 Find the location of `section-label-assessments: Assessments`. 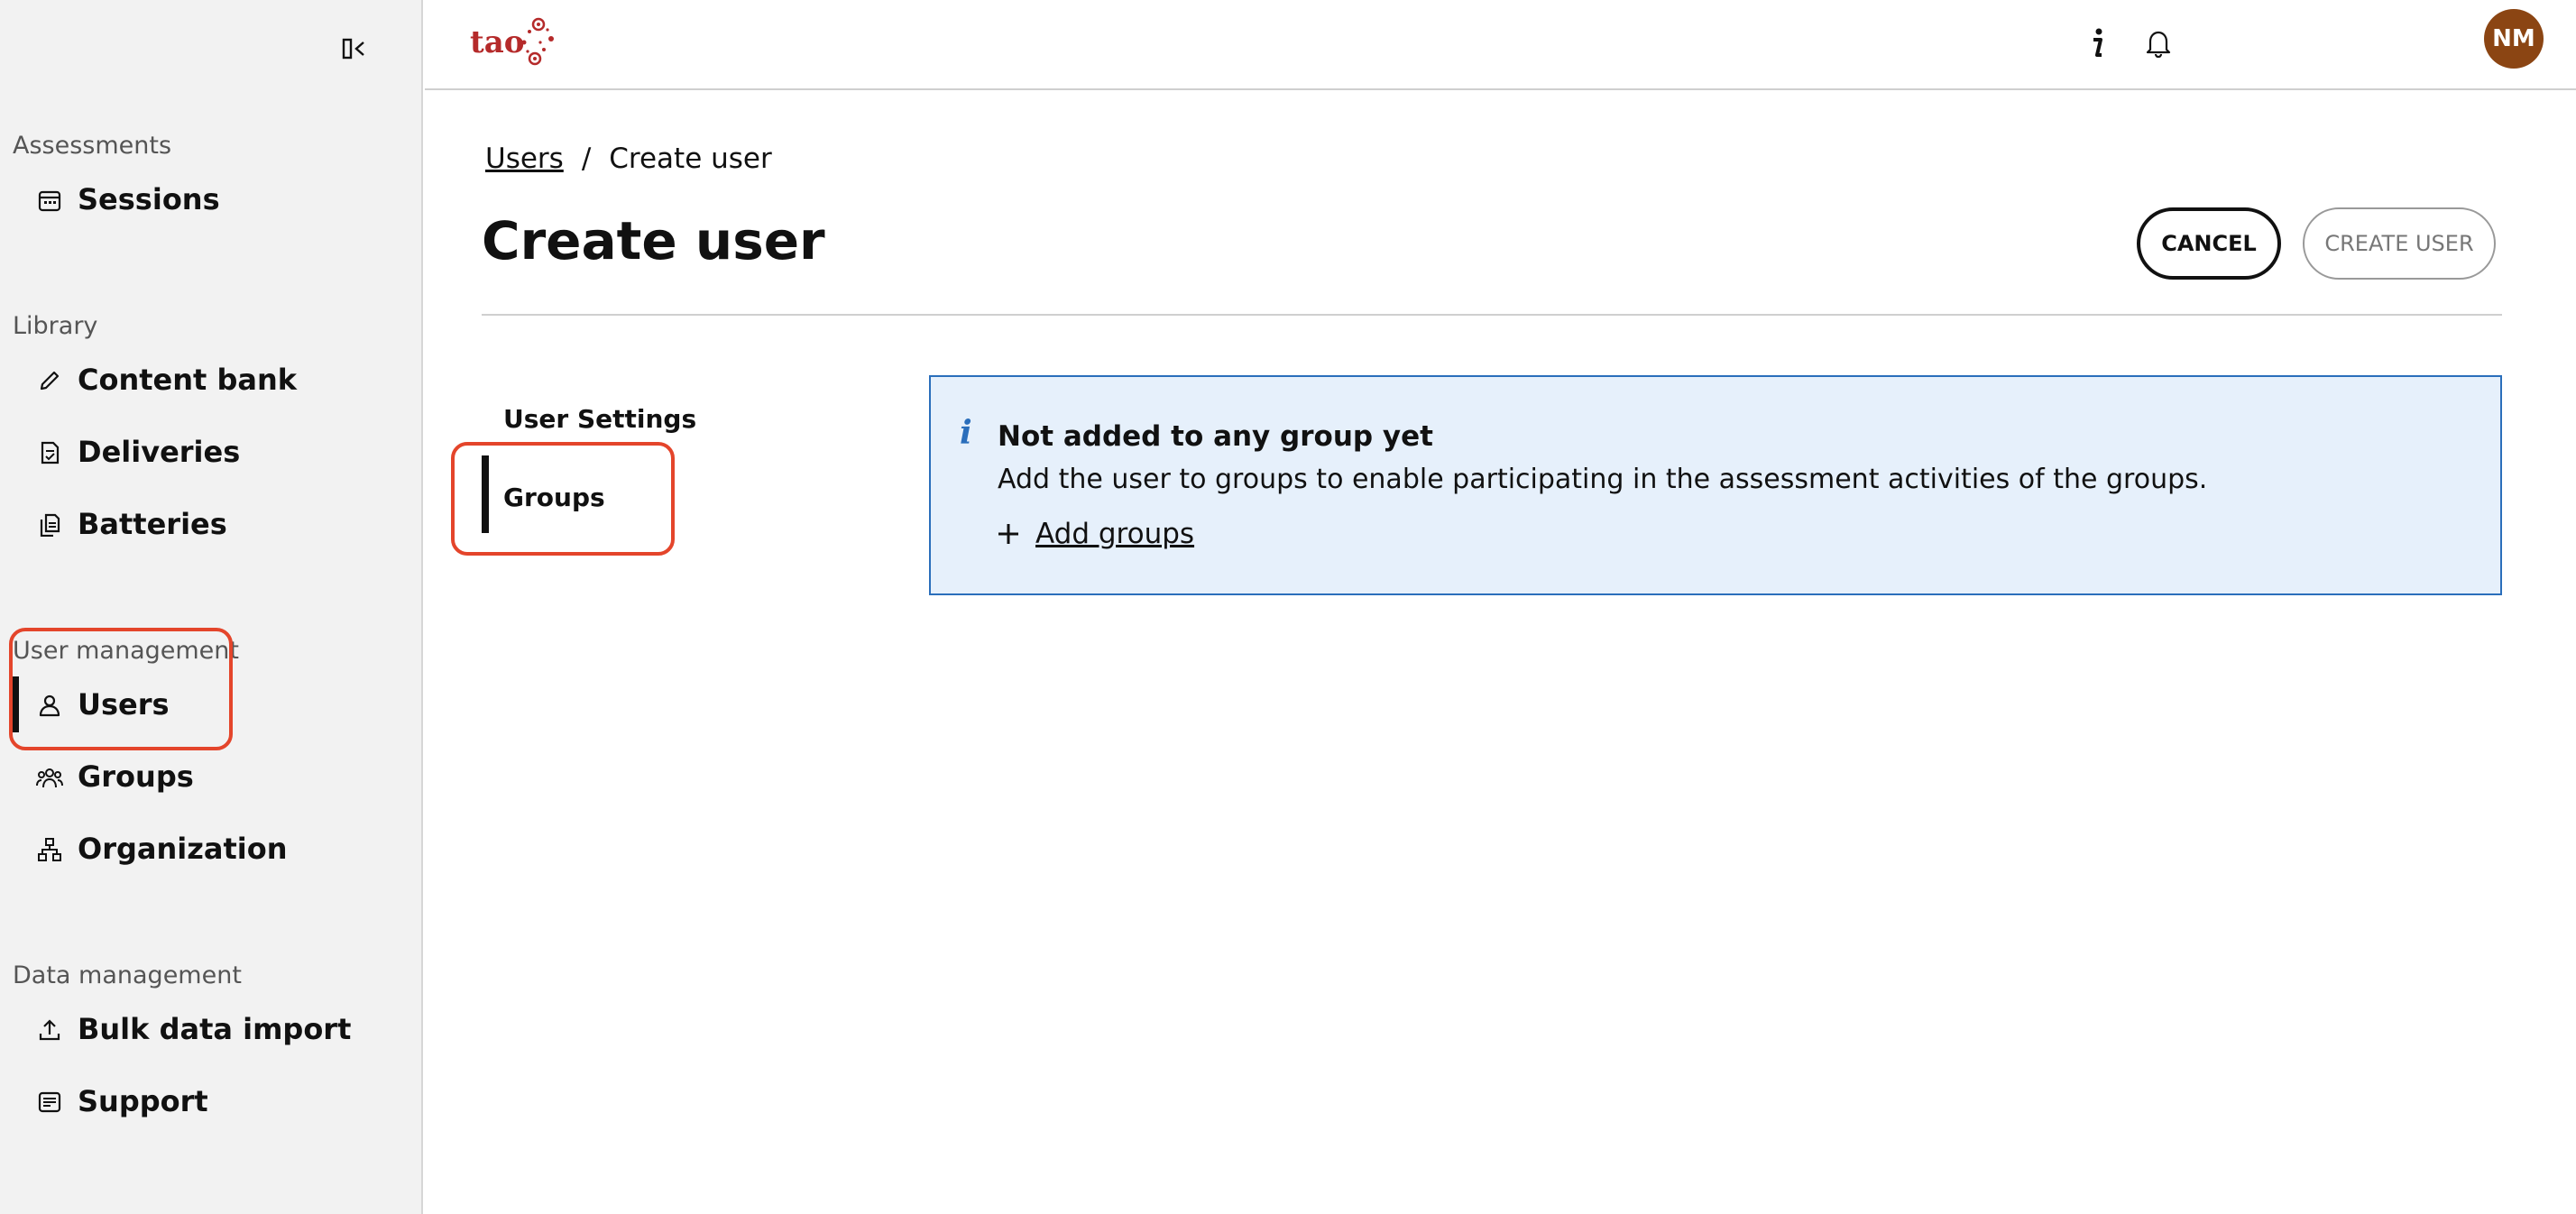

section-label-assessments: Assessments is located at coordinates (92, 146).